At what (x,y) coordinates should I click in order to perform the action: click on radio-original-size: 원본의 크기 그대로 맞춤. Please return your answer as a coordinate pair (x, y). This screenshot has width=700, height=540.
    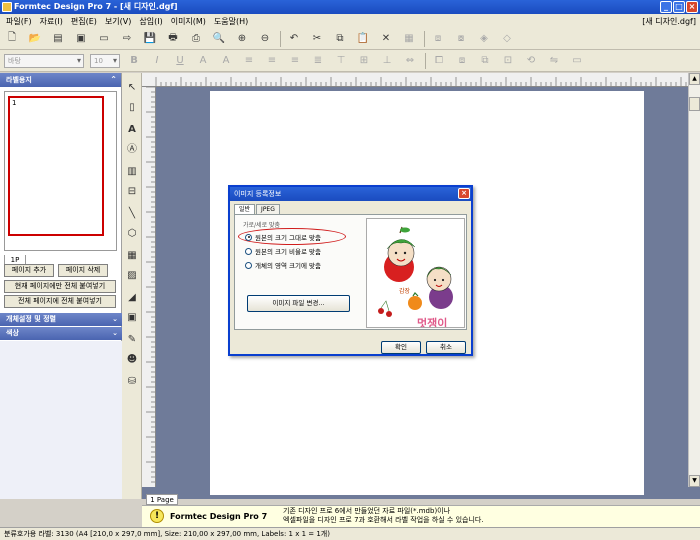
    Looking at the image, I should click on (283, 237).